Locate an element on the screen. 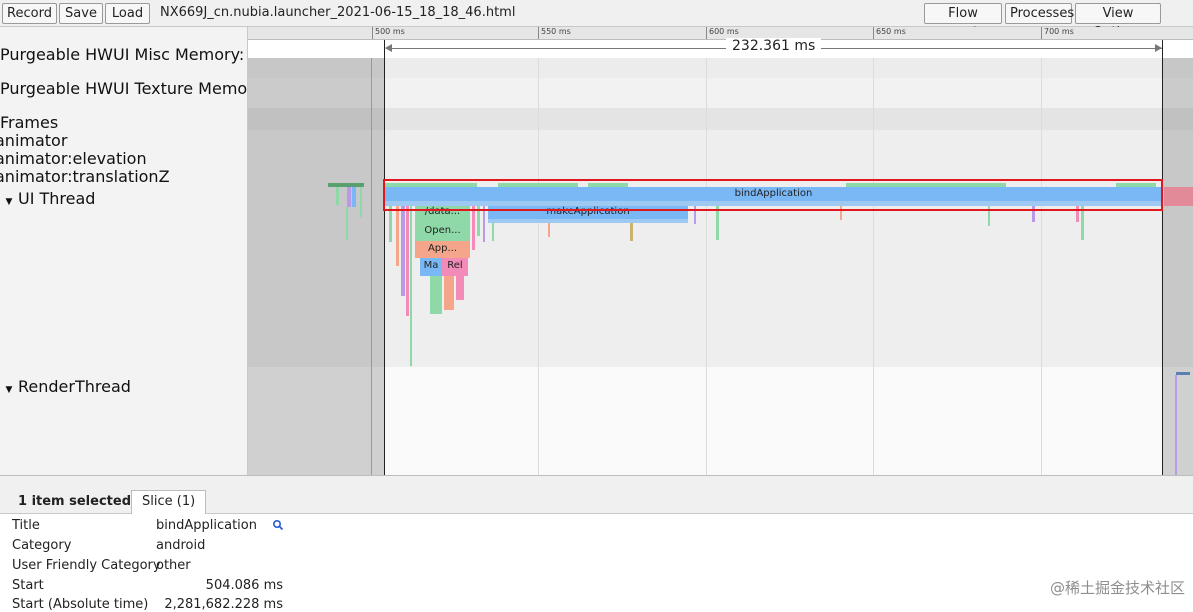 The width and height of the screenshot is (1193, 612). ruler-tick: 650 ms is located at coordinates (889, 33).